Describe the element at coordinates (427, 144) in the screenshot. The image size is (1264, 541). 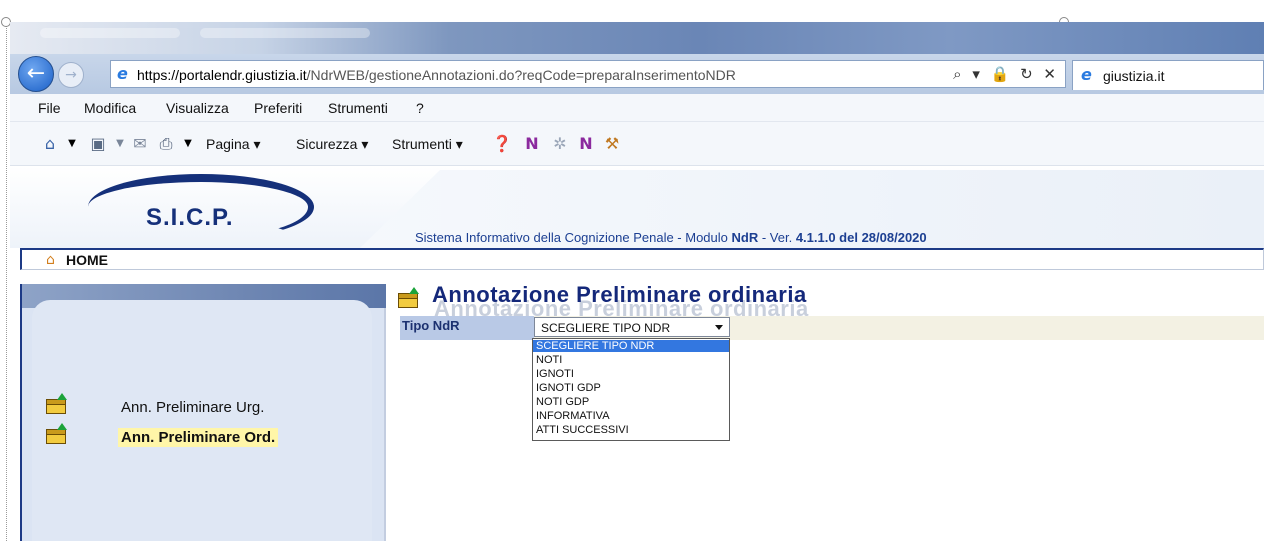
I see `strumenti-menu: Strumenti ▾` at that location.